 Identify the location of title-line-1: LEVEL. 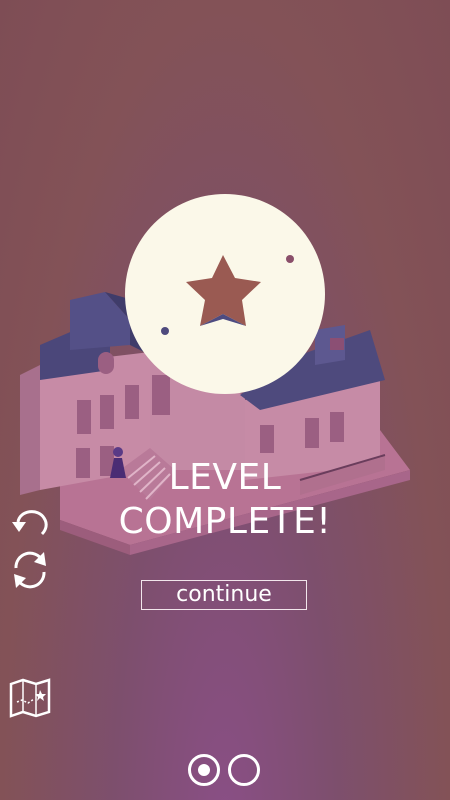
(225, 477).